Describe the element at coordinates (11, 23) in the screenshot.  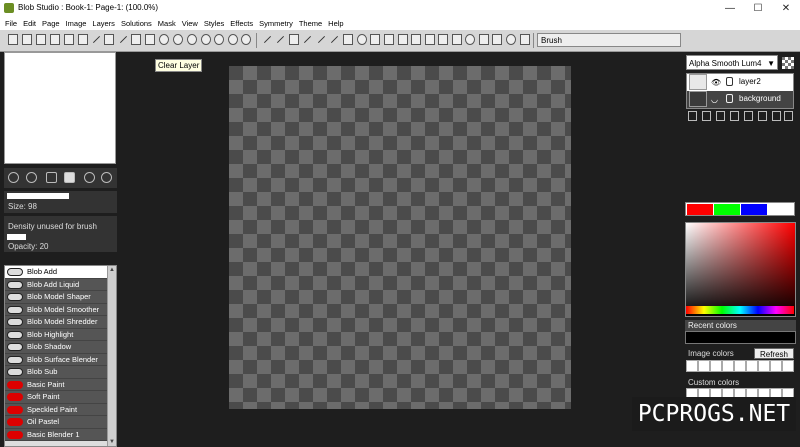
I see `menu-file: File` at that location.